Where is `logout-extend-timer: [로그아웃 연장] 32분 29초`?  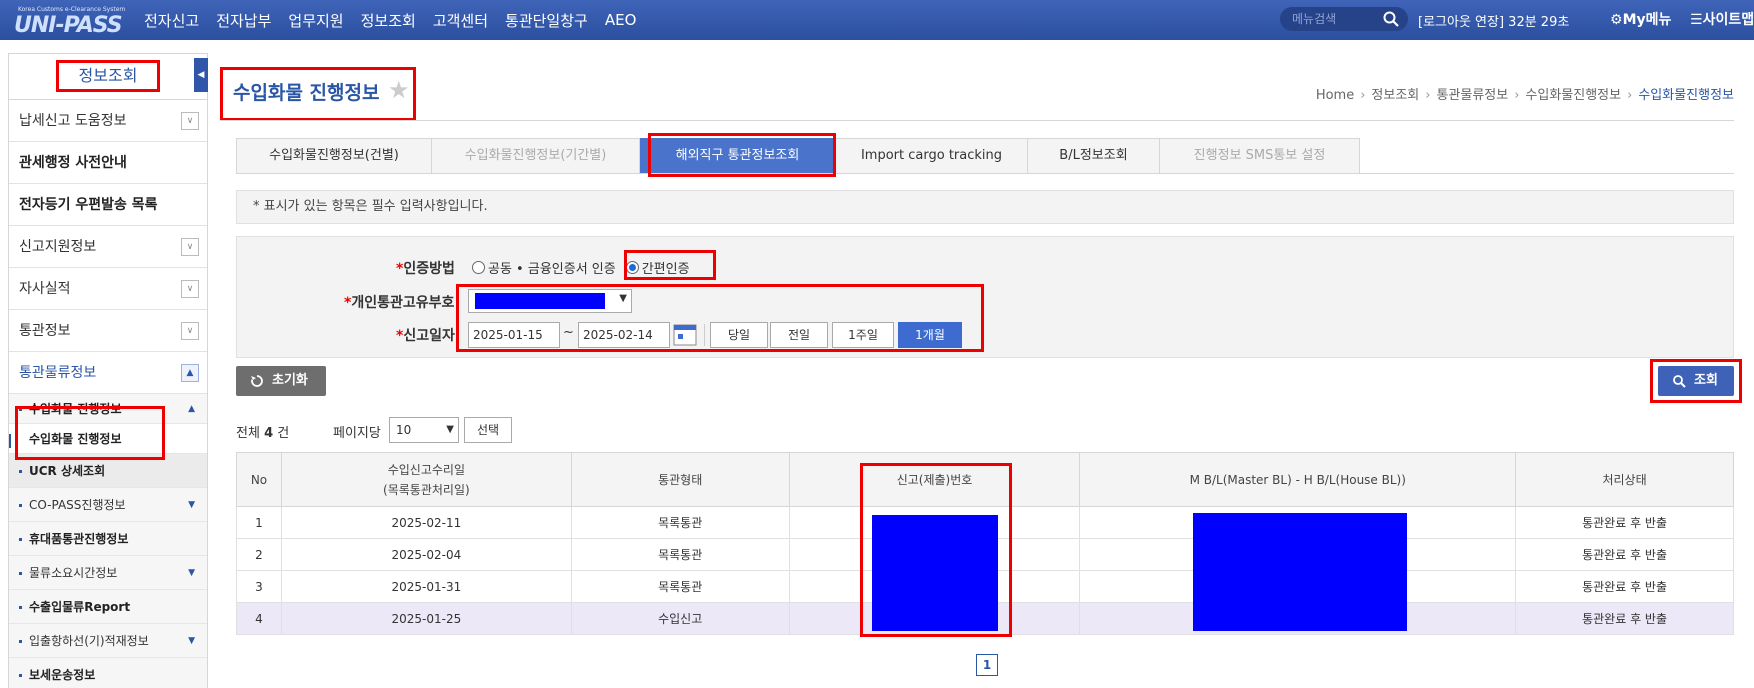
logout-extend-timer: [로그아웃 연장] 32분 29초 is located at coordinates (1493, 20).